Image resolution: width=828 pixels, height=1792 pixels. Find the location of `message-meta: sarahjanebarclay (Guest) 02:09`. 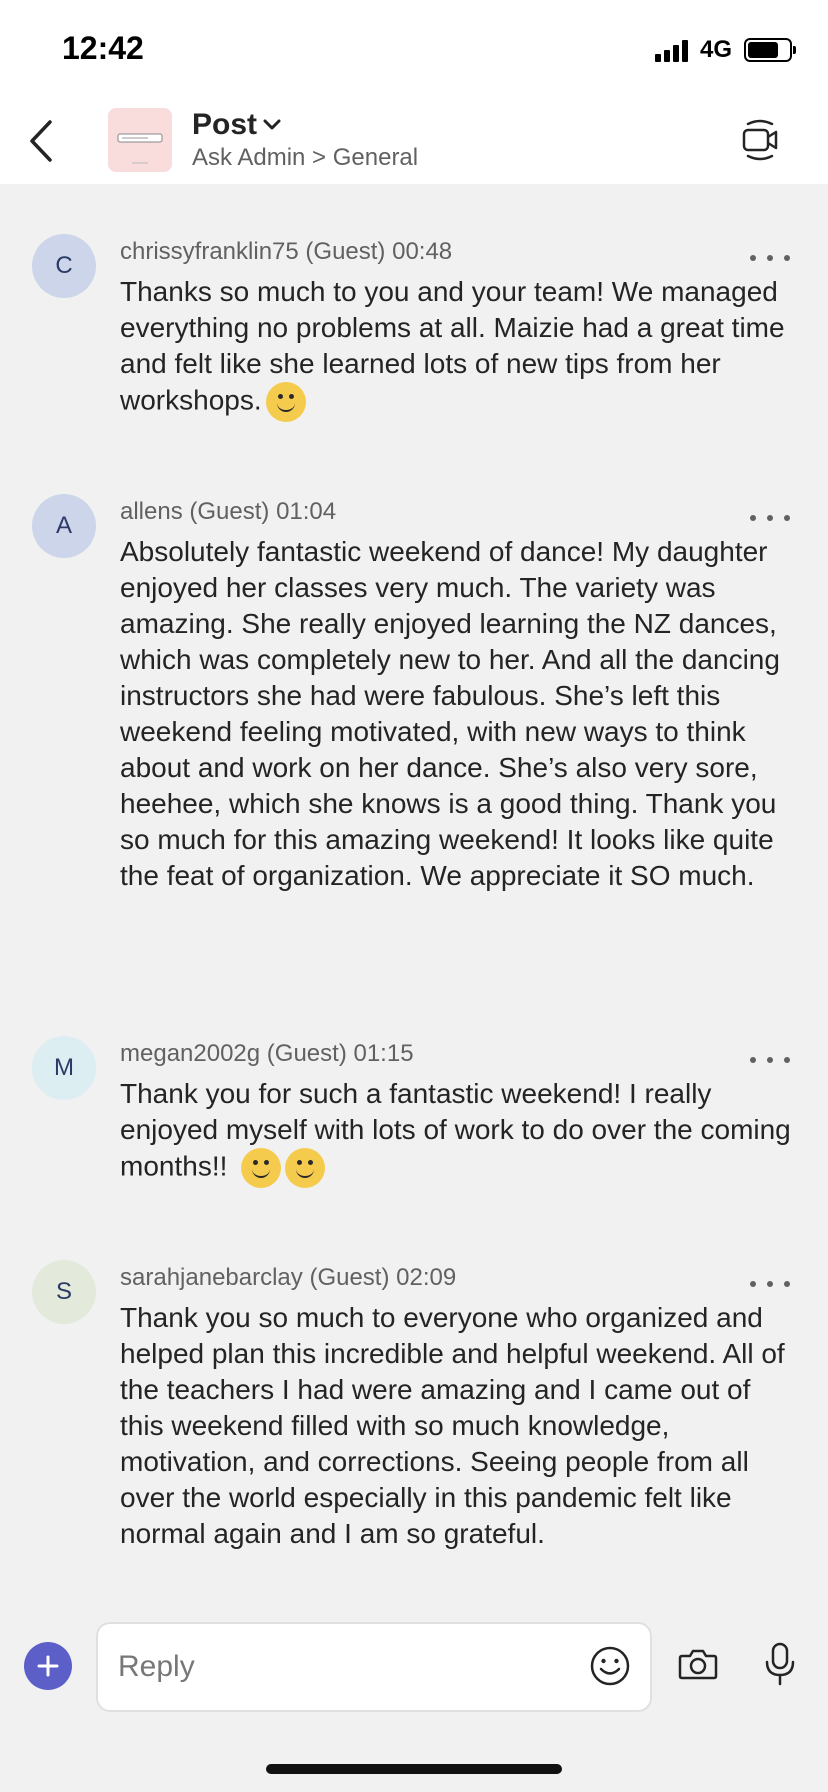

message-meta: sarahjanebarclay (Guest) 02:09 is located at coordinates (288, 1278).